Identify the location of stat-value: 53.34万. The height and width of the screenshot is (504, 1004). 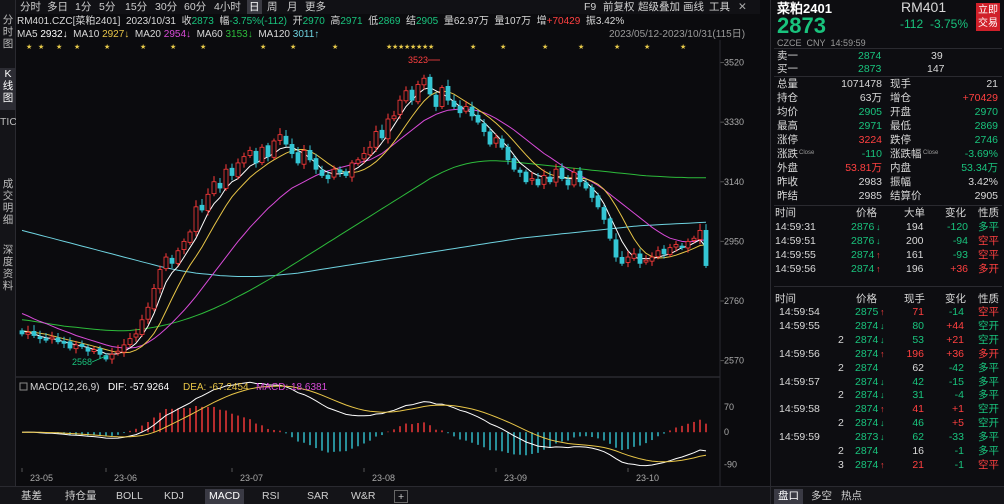
(979, 168).